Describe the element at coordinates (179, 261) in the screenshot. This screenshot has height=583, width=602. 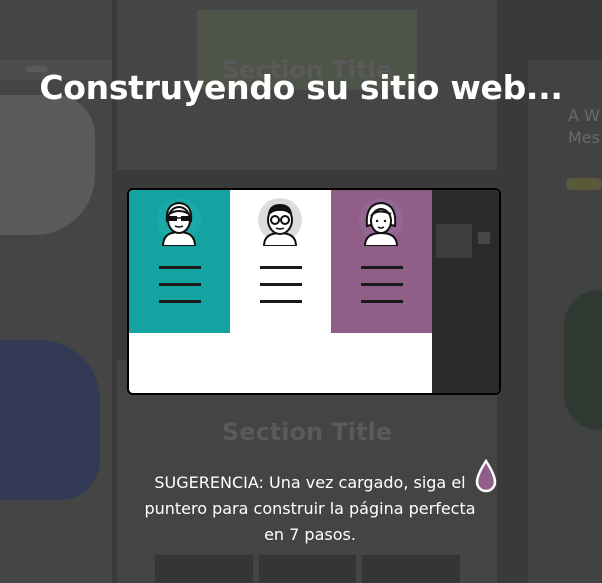
I see `preview-panel-teal` at that location.